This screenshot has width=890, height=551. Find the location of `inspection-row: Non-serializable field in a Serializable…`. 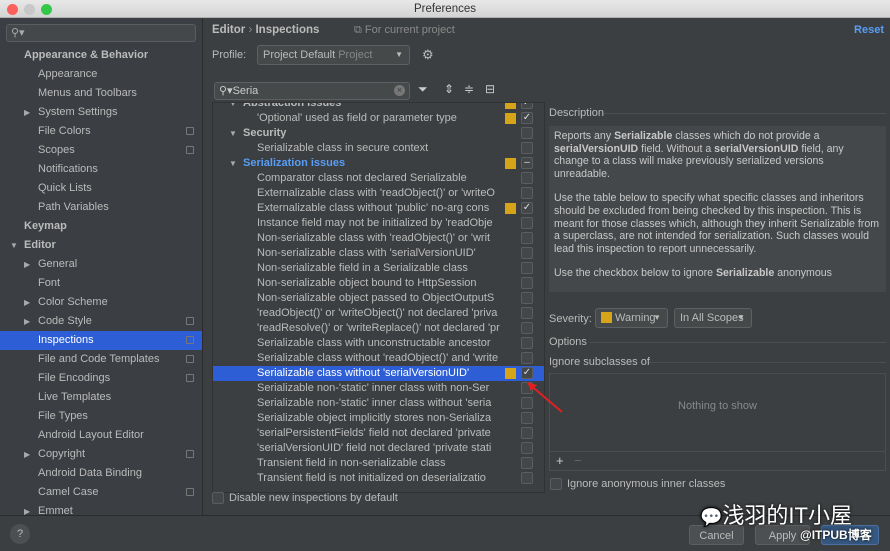

inspection-row: Non-serializable field in a Serializable… is located at coordinates (378, 268).